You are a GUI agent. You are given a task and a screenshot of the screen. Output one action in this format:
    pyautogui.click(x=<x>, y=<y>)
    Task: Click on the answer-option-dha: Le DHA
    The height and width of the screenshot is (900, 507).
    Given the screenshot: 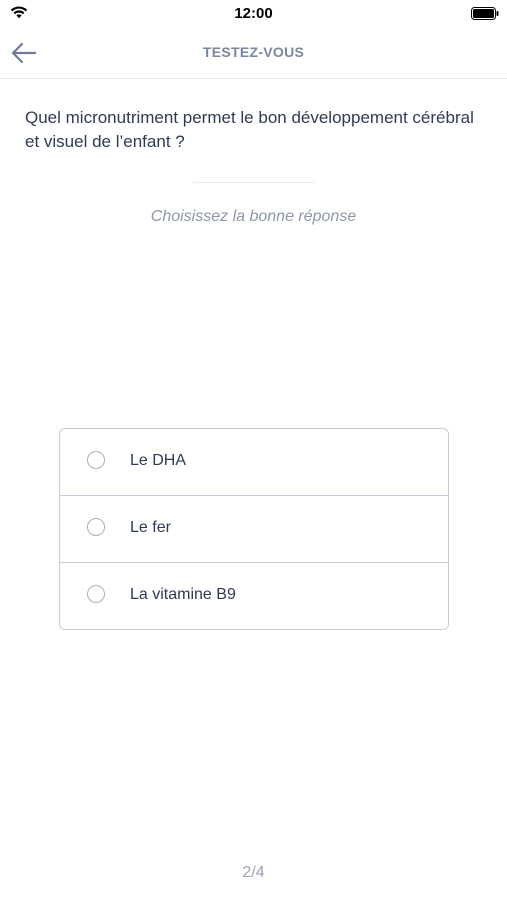 What is the action you would take?
    pyautogui.click(x=254, y=462)
    